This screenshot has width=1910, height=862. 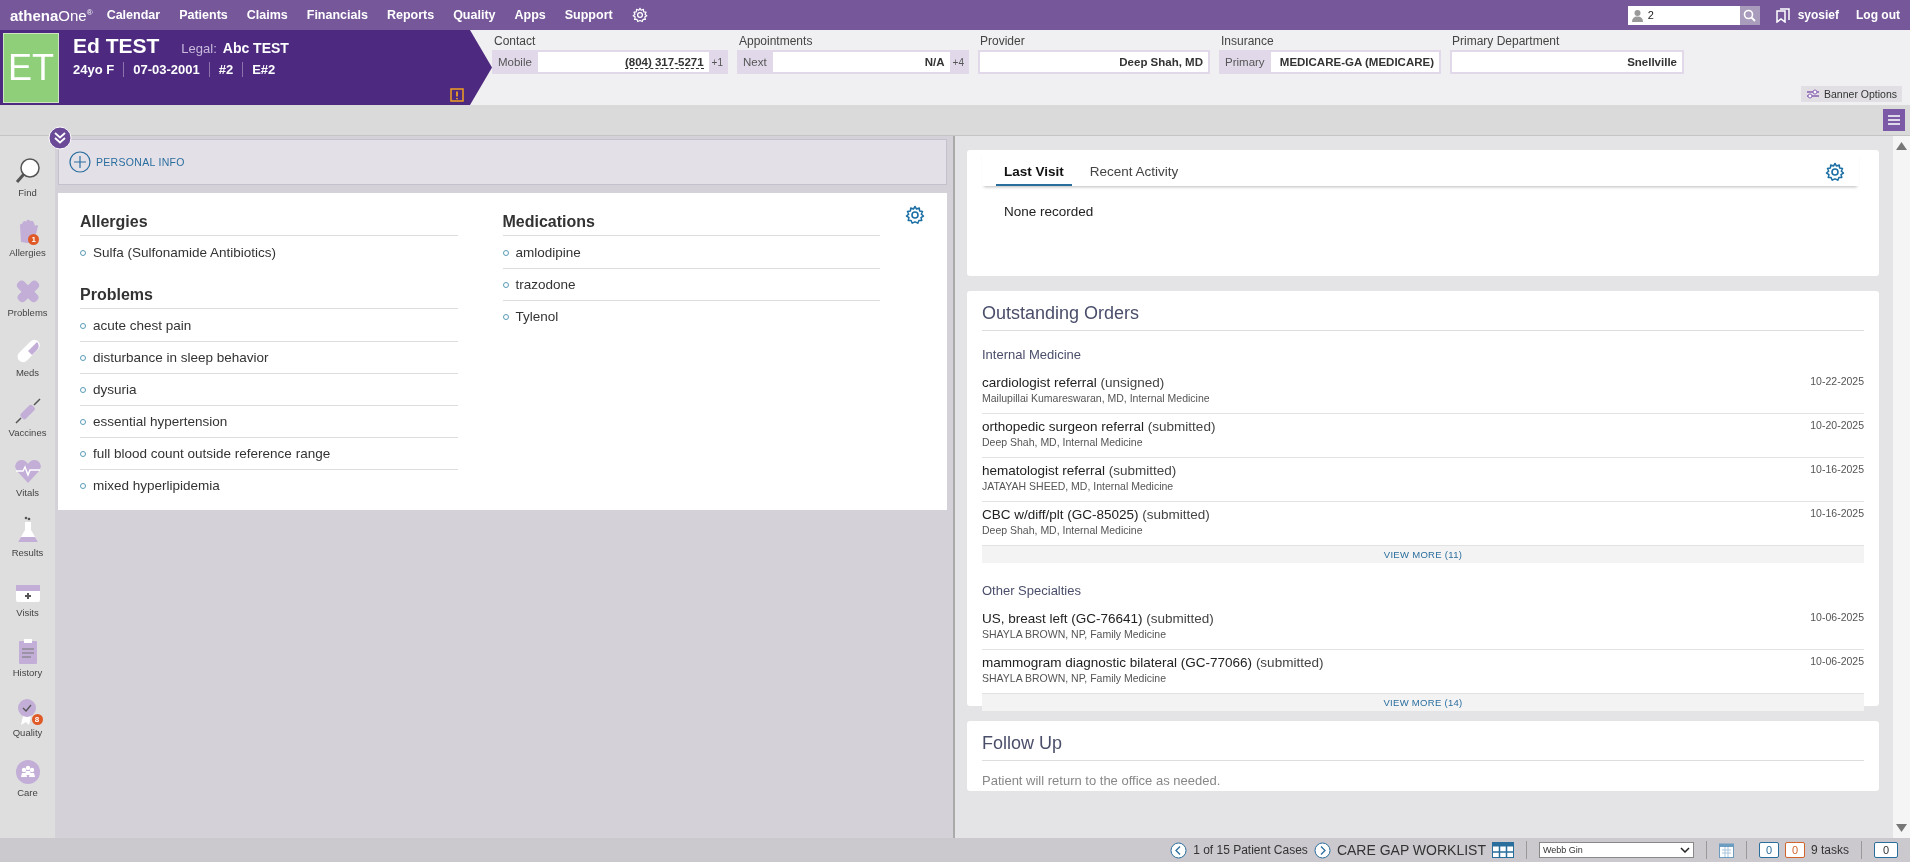 I want to click on sidebar-item: Meds, so click(x=27, y=366).